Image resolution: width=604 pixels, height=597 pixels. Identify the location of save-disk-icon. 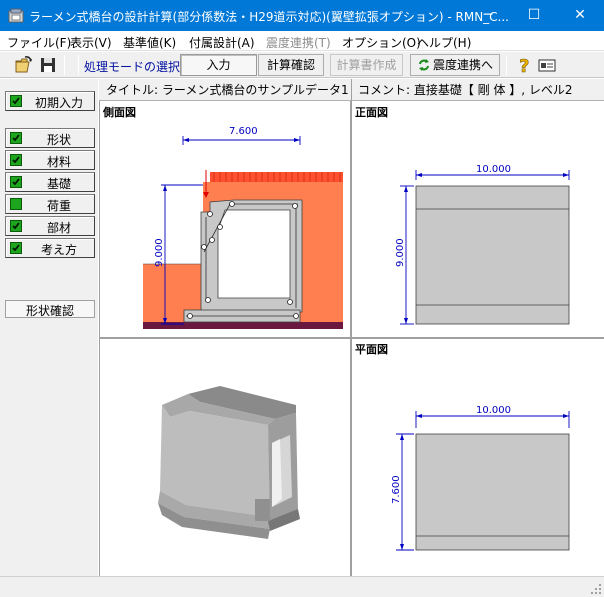
(48, 65).